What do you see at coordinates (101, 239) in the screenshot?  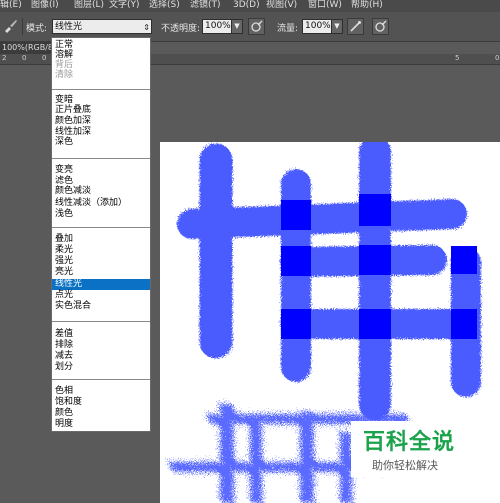 I see `blend-option-overlay: 叠加` at bounding box center [101, 239].